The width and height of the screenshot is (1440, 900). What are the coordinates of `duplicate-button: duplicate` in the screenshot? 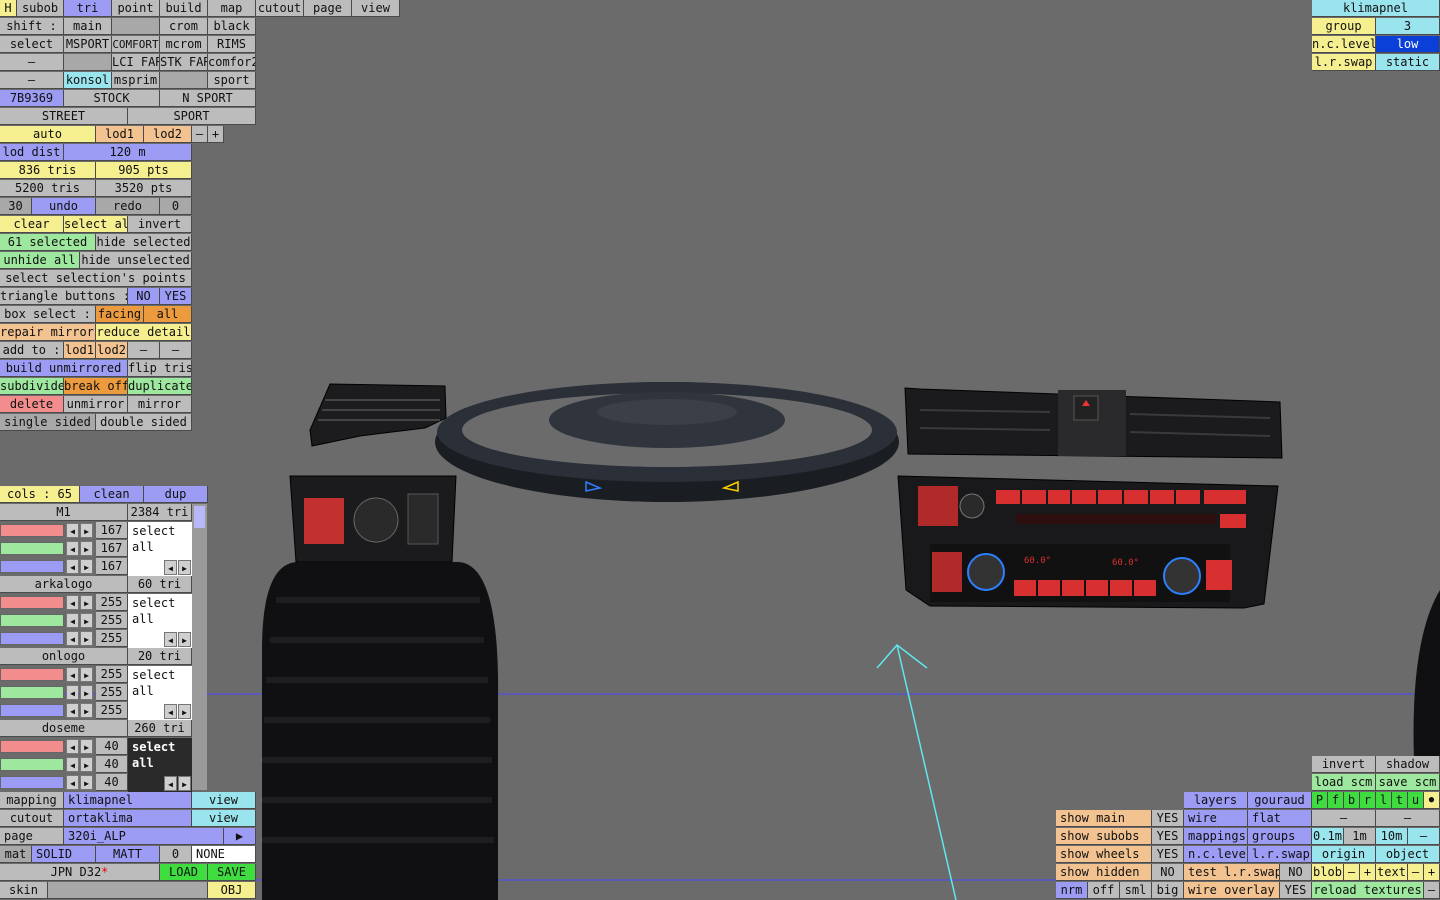 It's located at (160, 386).